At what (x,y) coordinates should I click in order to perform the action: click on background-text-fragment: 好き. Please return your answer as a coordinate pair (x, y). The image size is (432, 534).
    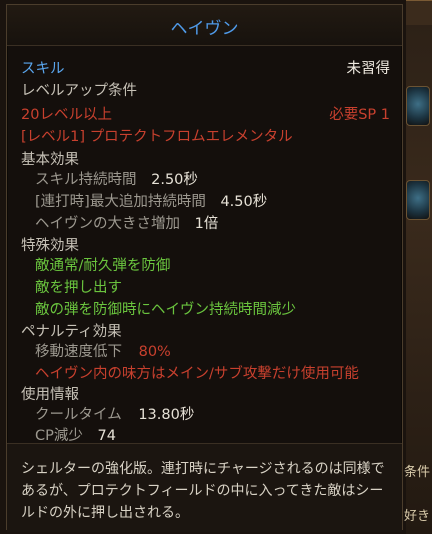
    Looking at the image, I should click on (416, 516).